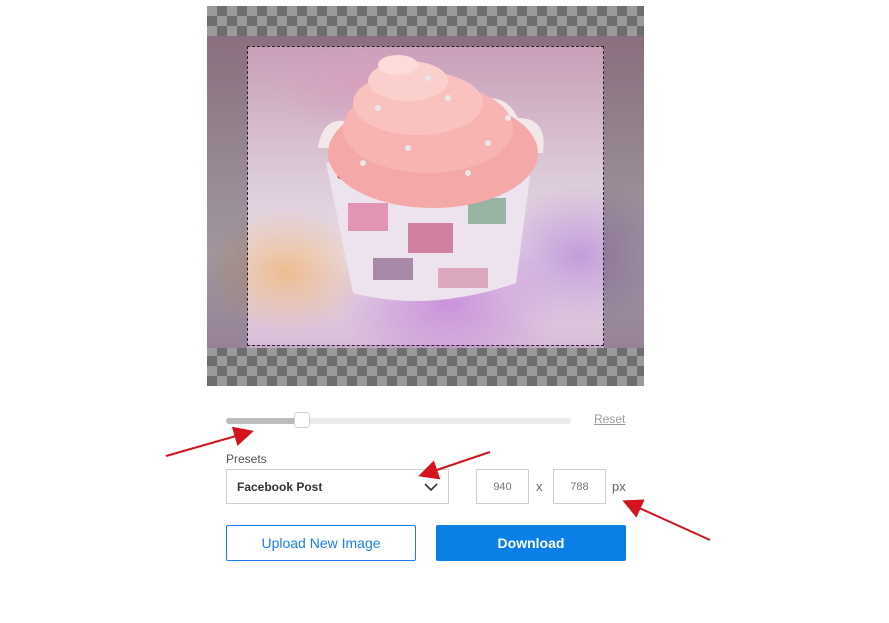 The image size is (889, 623). I want to click on presets-selected-value: Facebook Post, so click(280, 487).